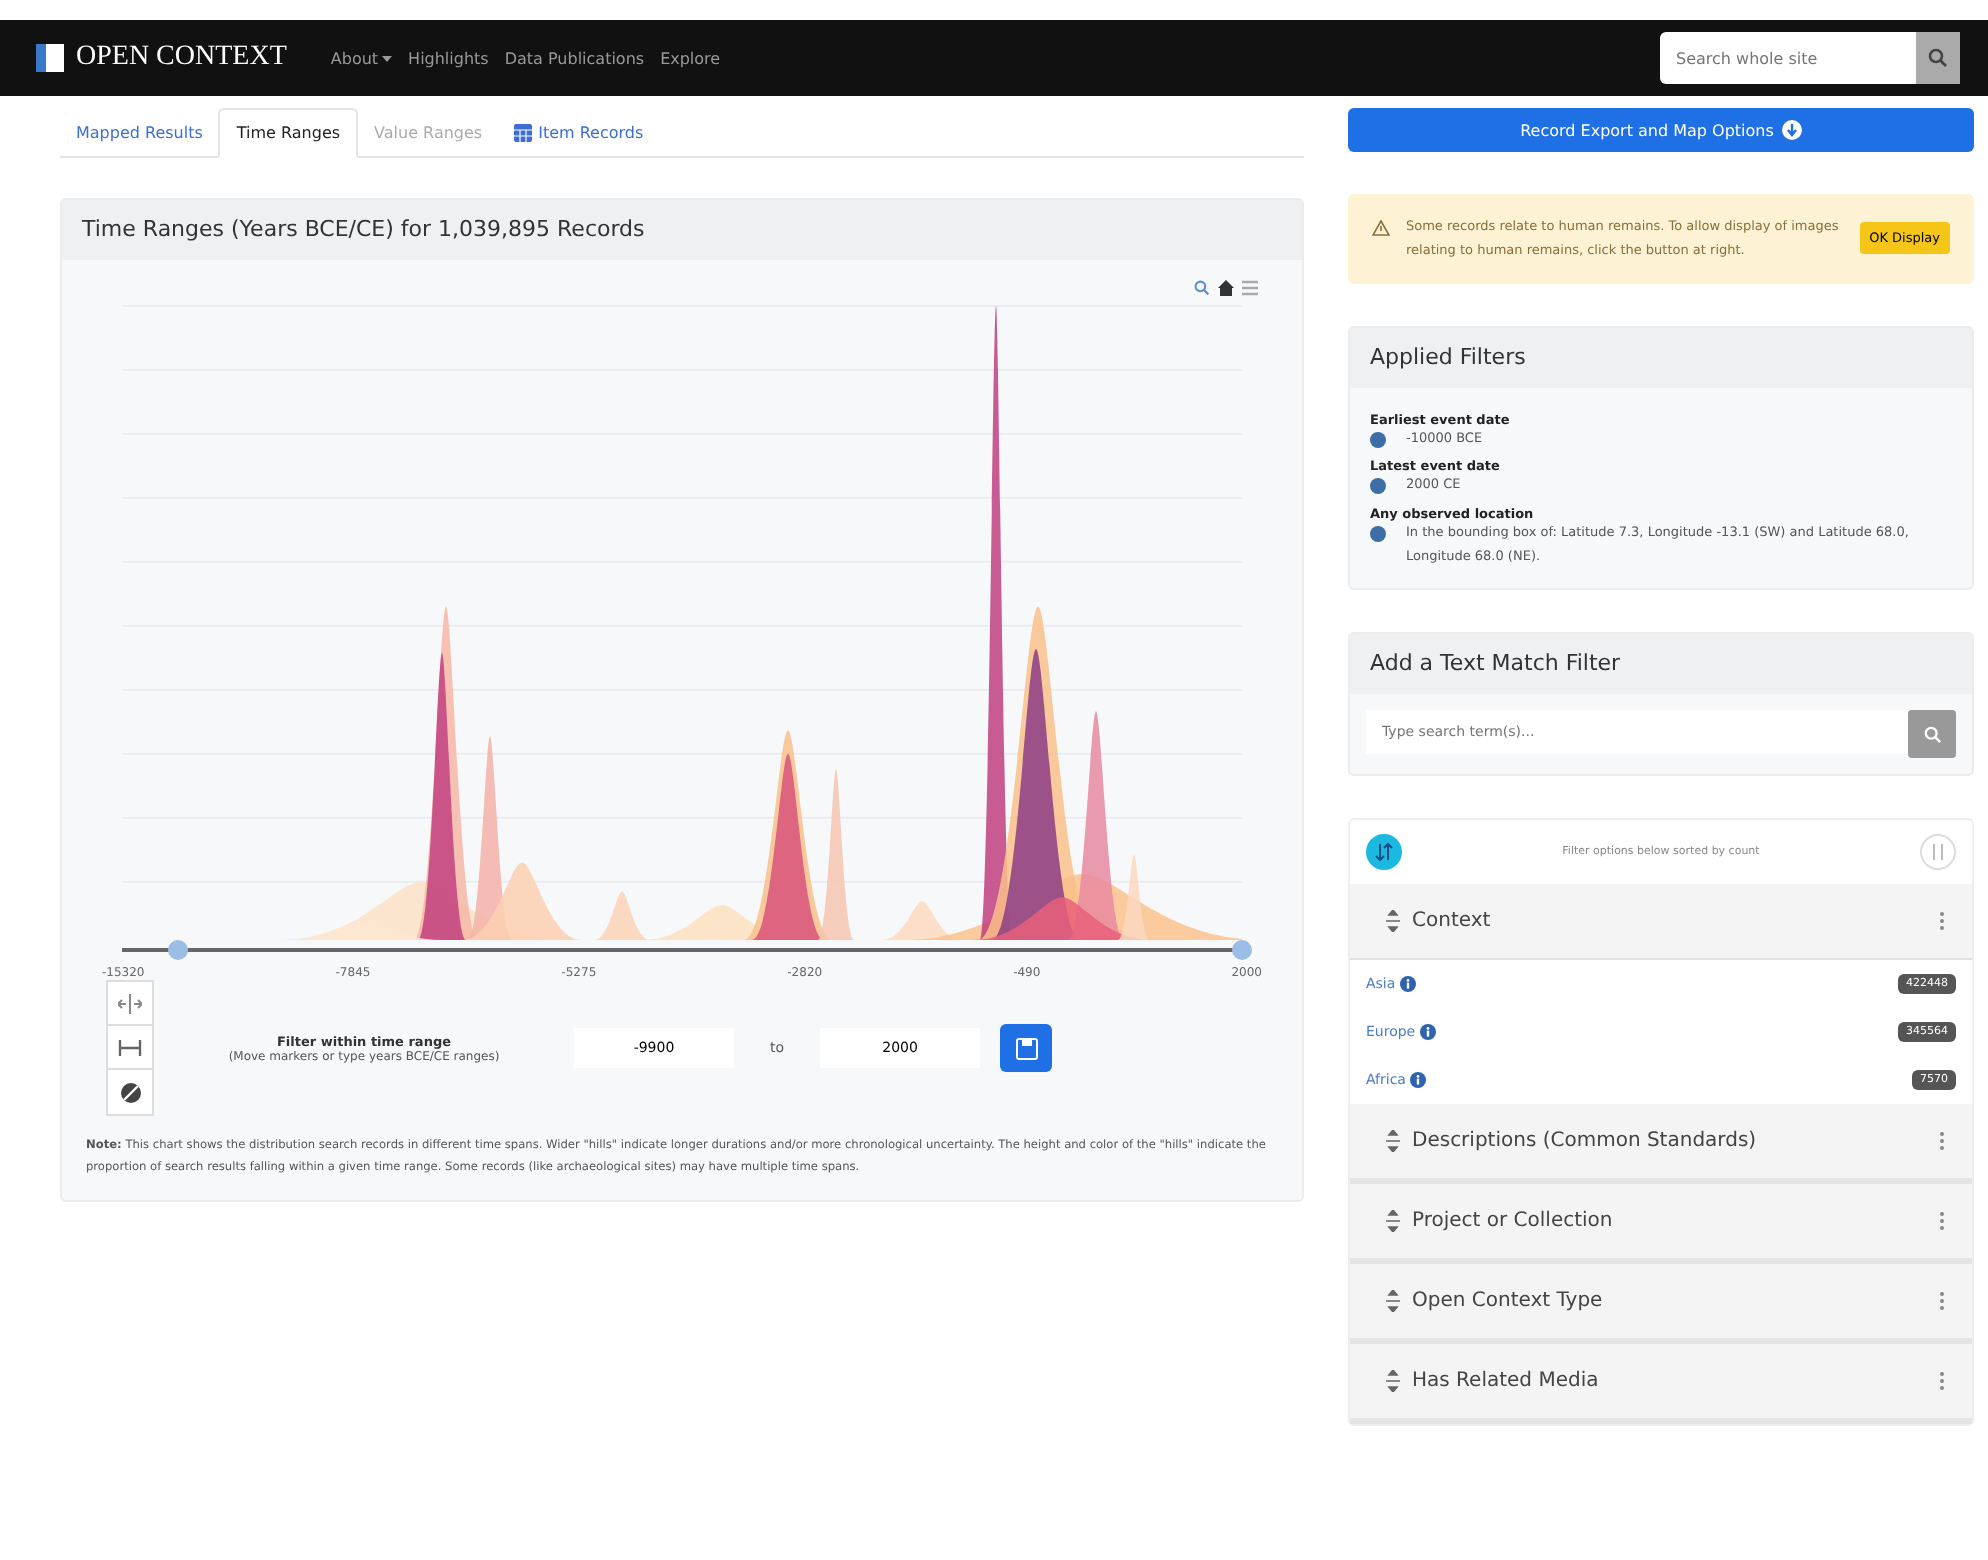 The height and width of the screenshot is (1560, 1988). Describe the element at coordinates (1661, 1384) in the screenshot. I see `facet-header: Has Related Media` at that location.